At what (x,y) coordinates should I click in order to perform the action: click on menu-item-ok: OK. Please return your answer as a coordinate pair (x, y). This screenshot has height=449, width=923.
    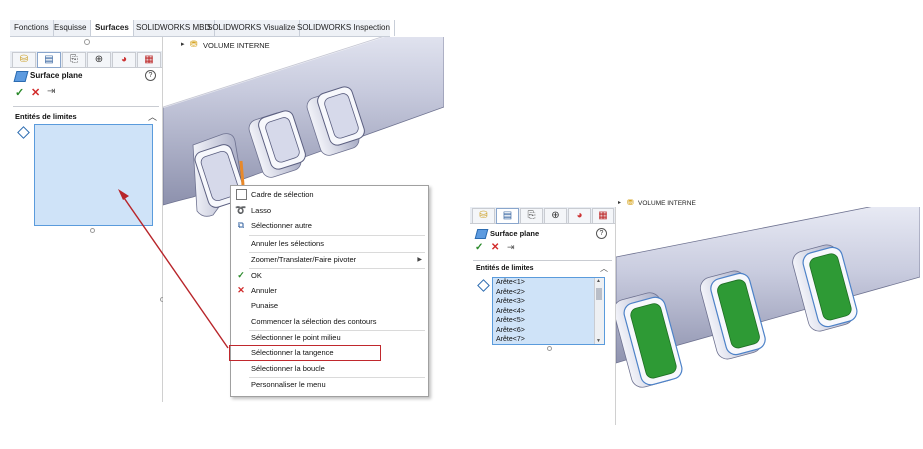
    Looking at the image, I should click on (256, 276).